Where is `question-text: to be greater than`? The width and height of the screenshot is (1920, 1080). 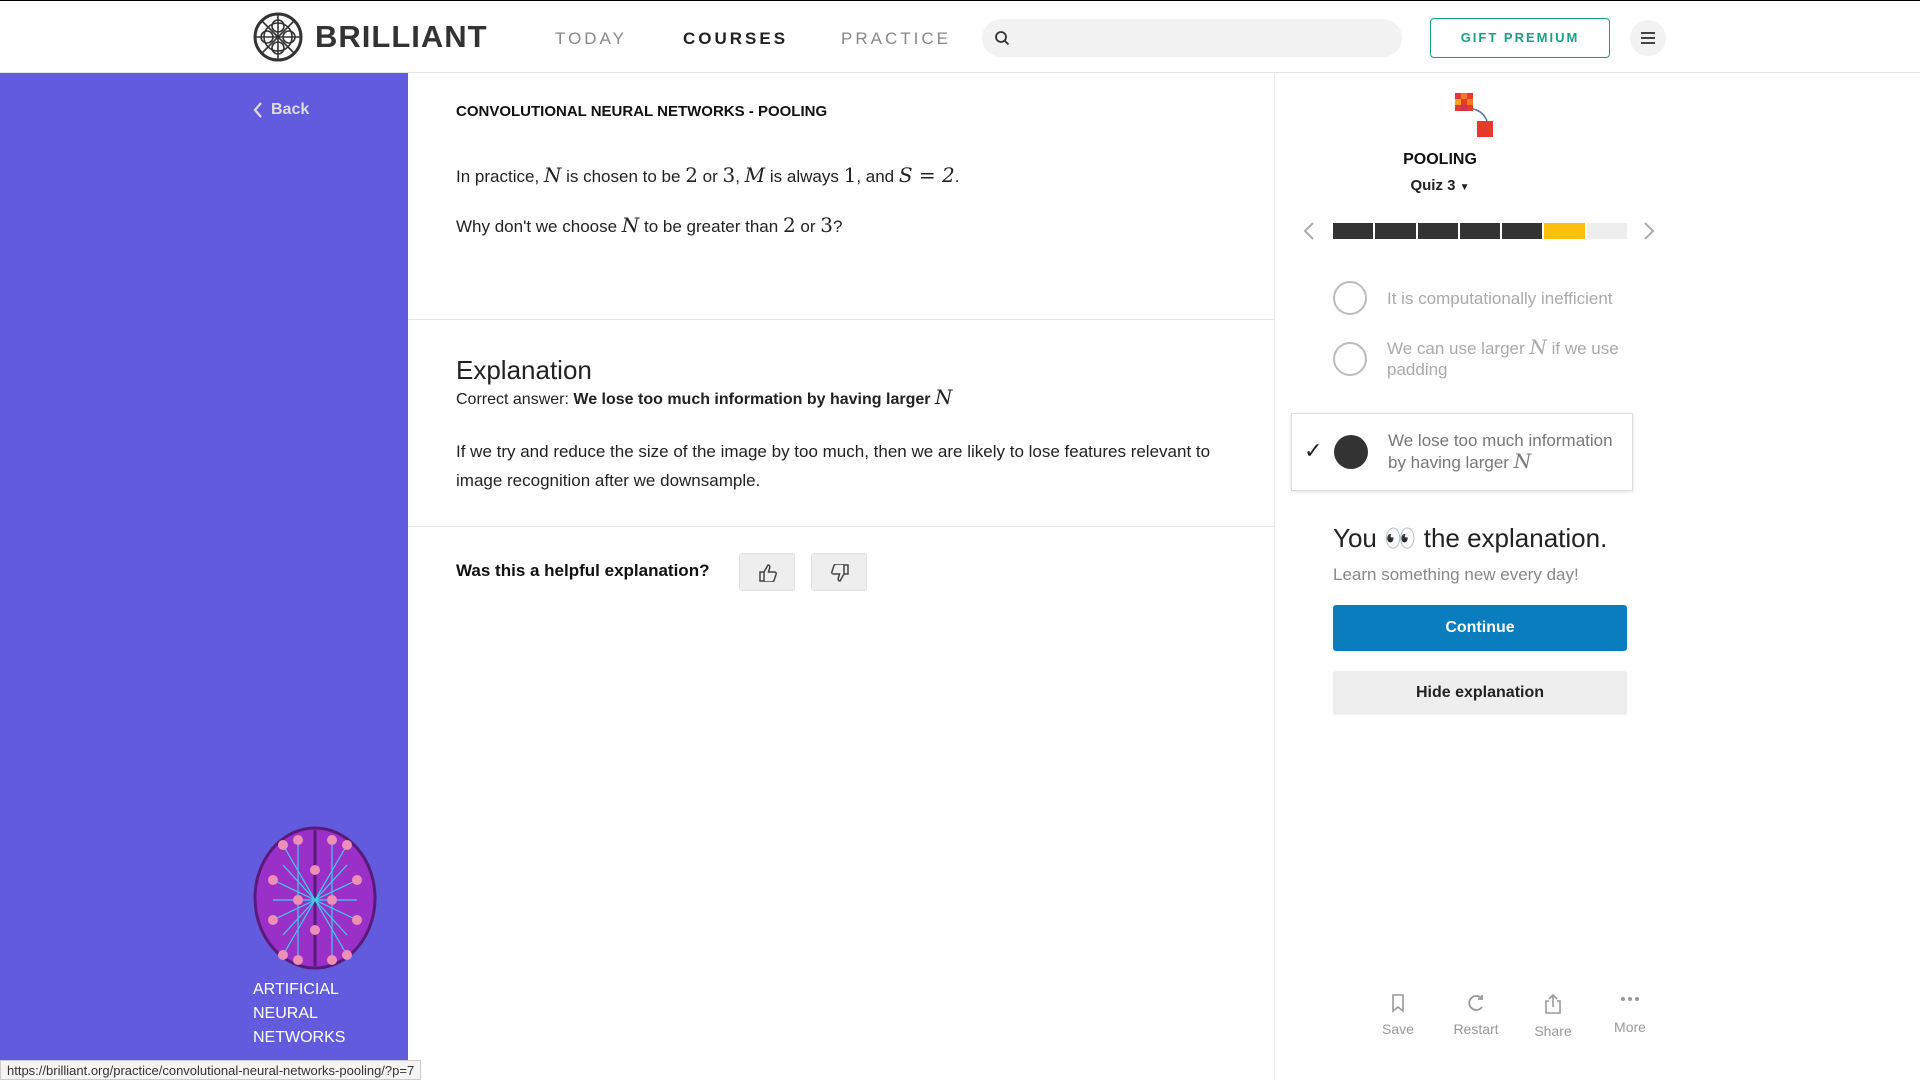
question-text: to be greater than is located at coordinates (711, 226).